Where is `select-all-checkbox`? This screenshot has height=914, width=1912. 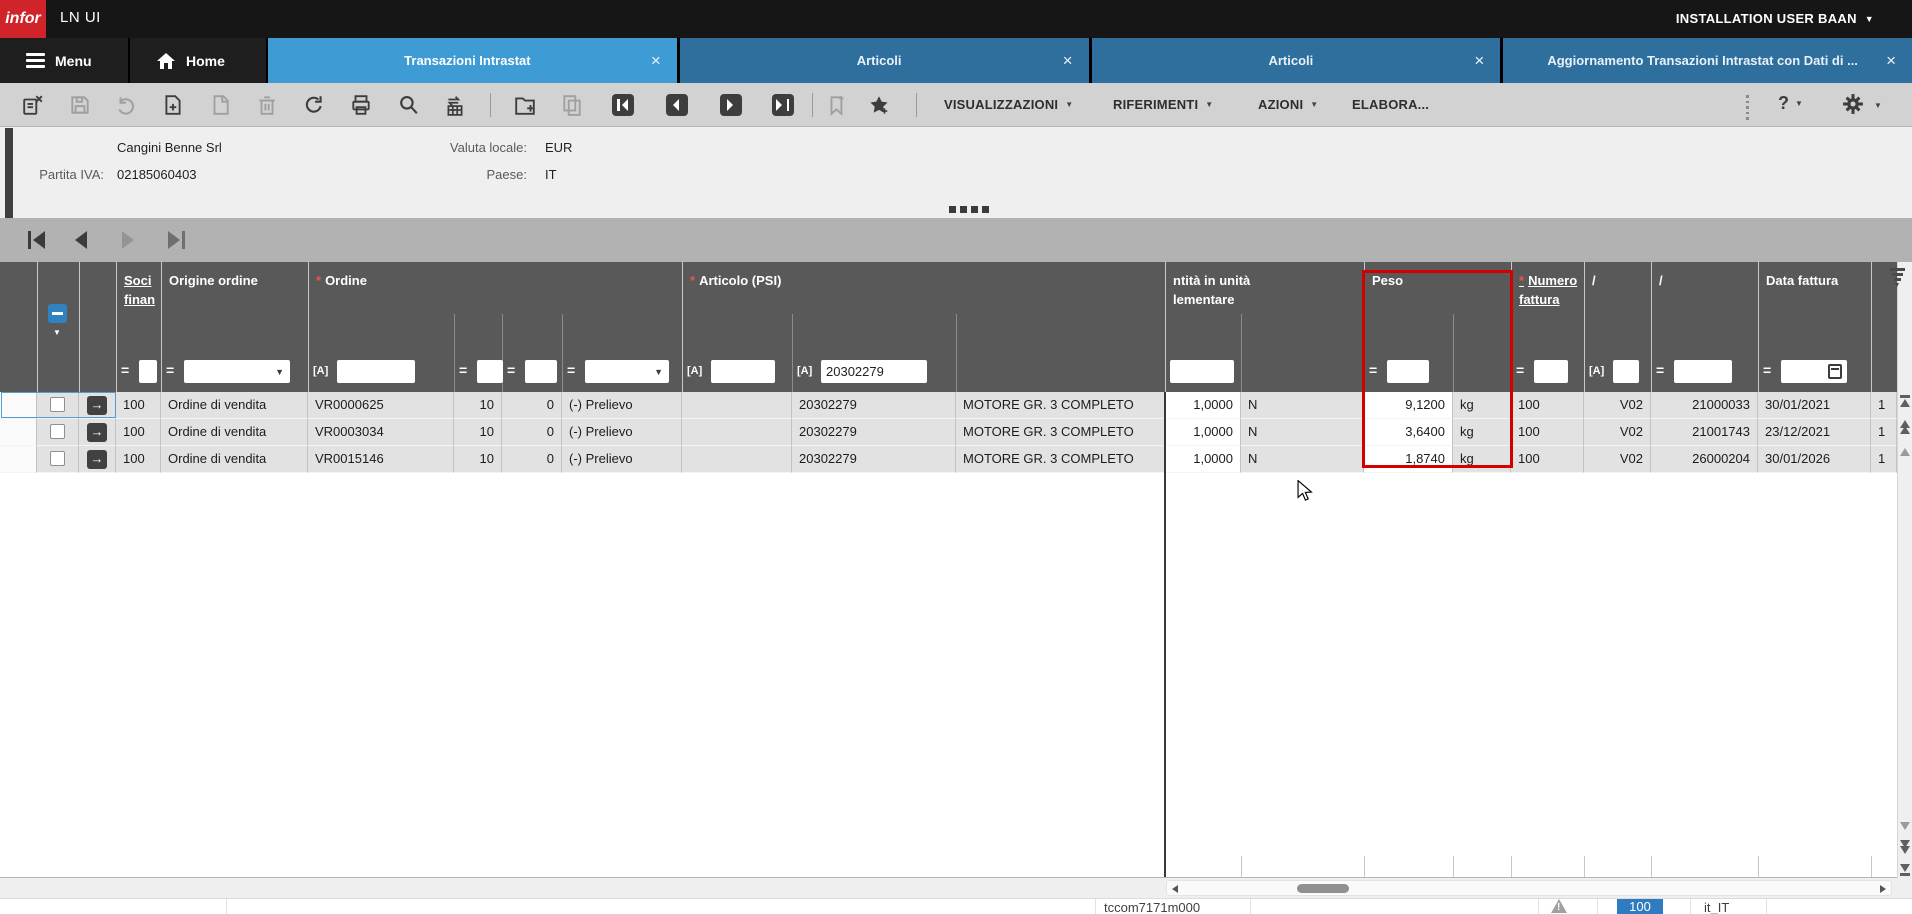
select-all-checkbox is located at coordinates (57, 313).